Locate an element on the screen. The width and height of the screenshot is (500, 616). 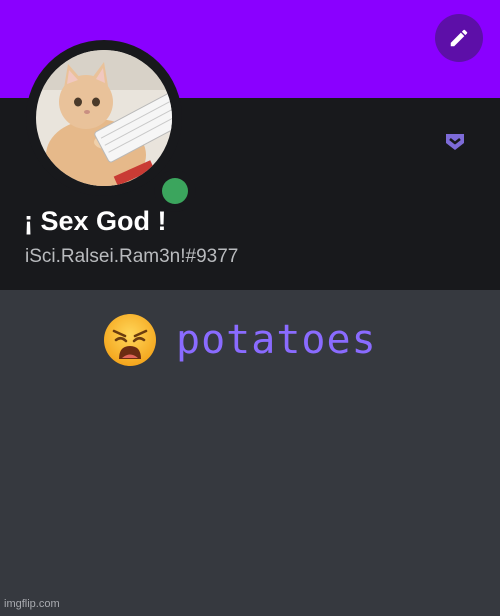
custom-status-text: potatoes is located at coordinates (276, 340).